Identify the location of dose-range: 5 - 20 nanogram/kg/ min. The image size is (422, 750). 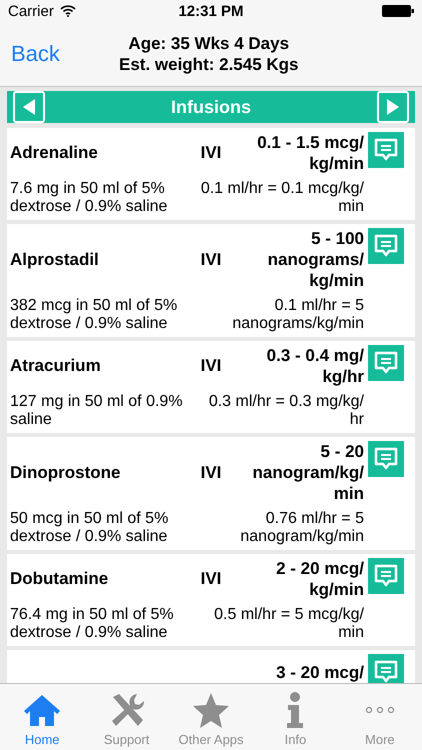
(308, 472).